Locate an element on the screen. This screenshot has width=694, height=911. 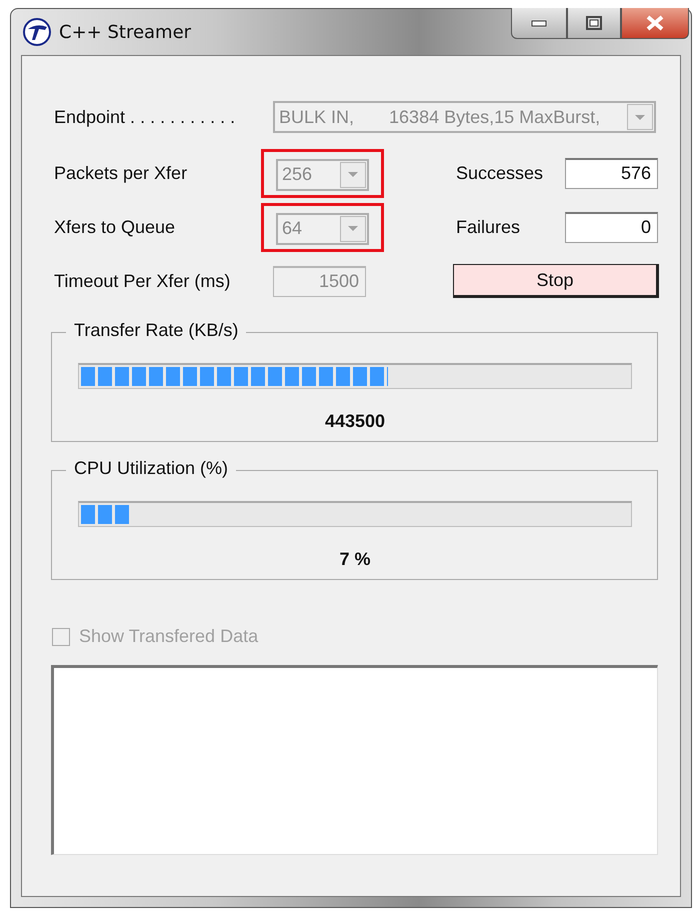
meter-reading: 443500 is located at coordinates (355, 421).